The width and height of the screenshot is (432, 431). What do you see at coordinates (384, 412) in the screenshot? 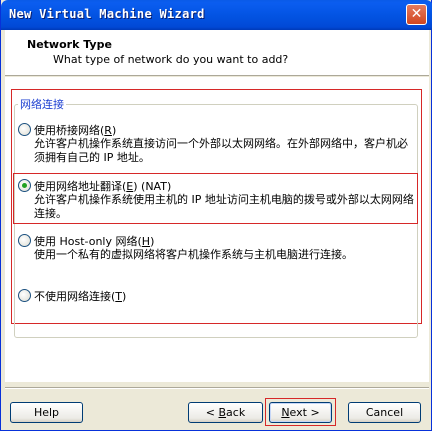
I see `cancel-button: Cancel` at bounding box center [384, 412].